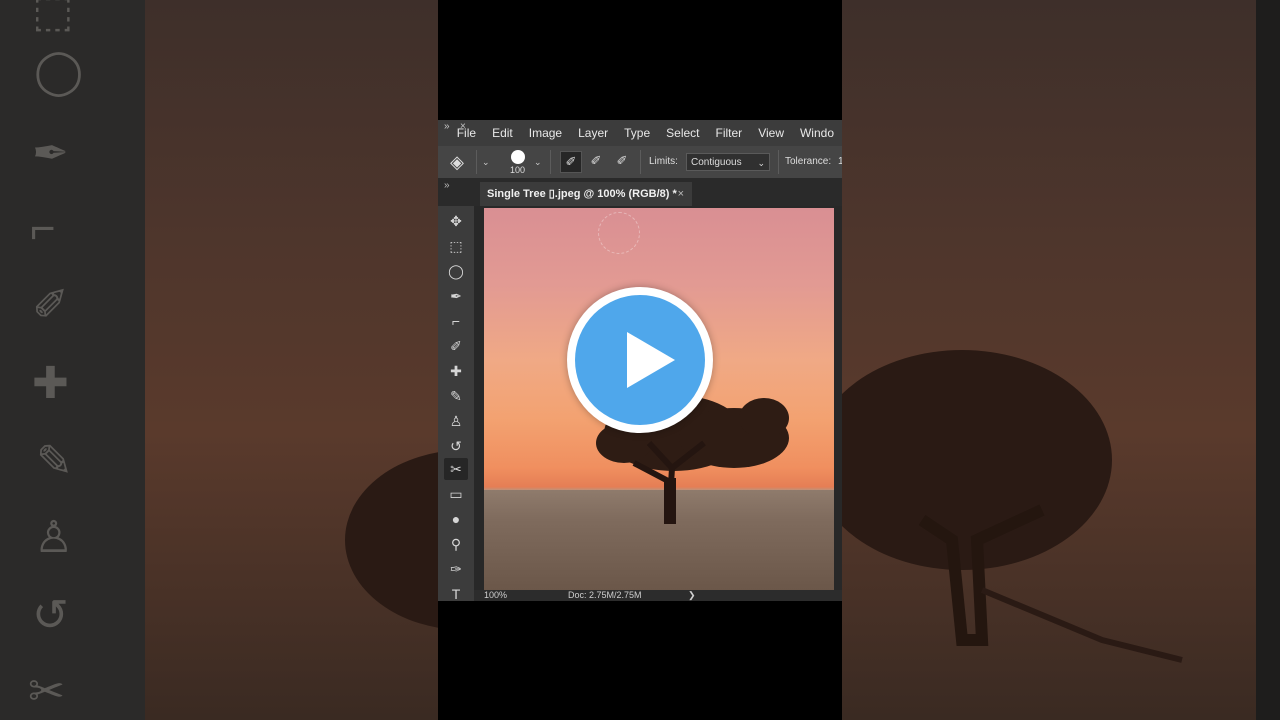 The width and height of the screenshot is (1280, 720). Describe the element at coordinates (46, 691) in the screenshot. I see `eraser-icon: ✂` at that location.